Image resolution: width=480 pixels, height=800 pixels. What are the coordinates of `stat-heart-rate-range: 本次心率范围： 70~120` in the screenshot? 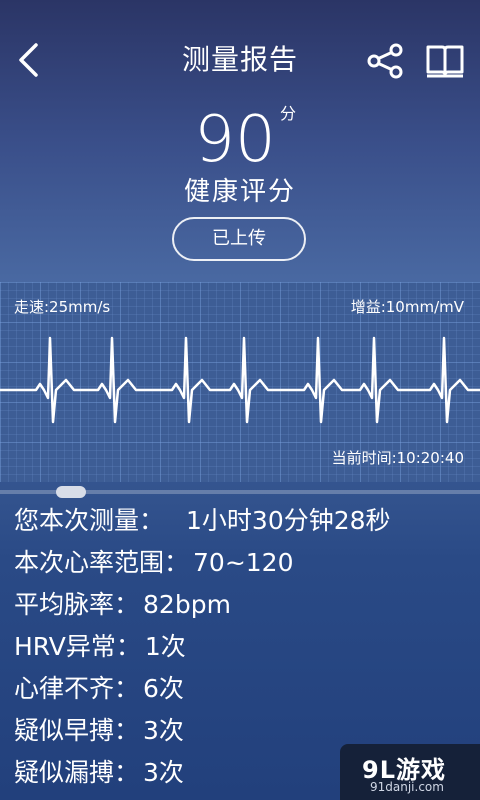 It's located at (244, 563).